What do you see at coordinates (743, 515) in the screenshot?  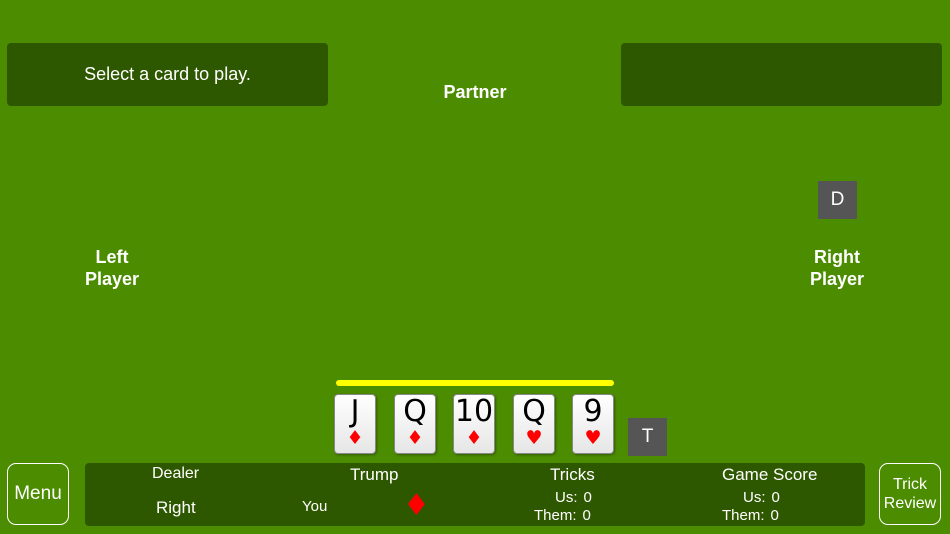 I see `score-them-label: Them:` at bounding box center [743, 515].